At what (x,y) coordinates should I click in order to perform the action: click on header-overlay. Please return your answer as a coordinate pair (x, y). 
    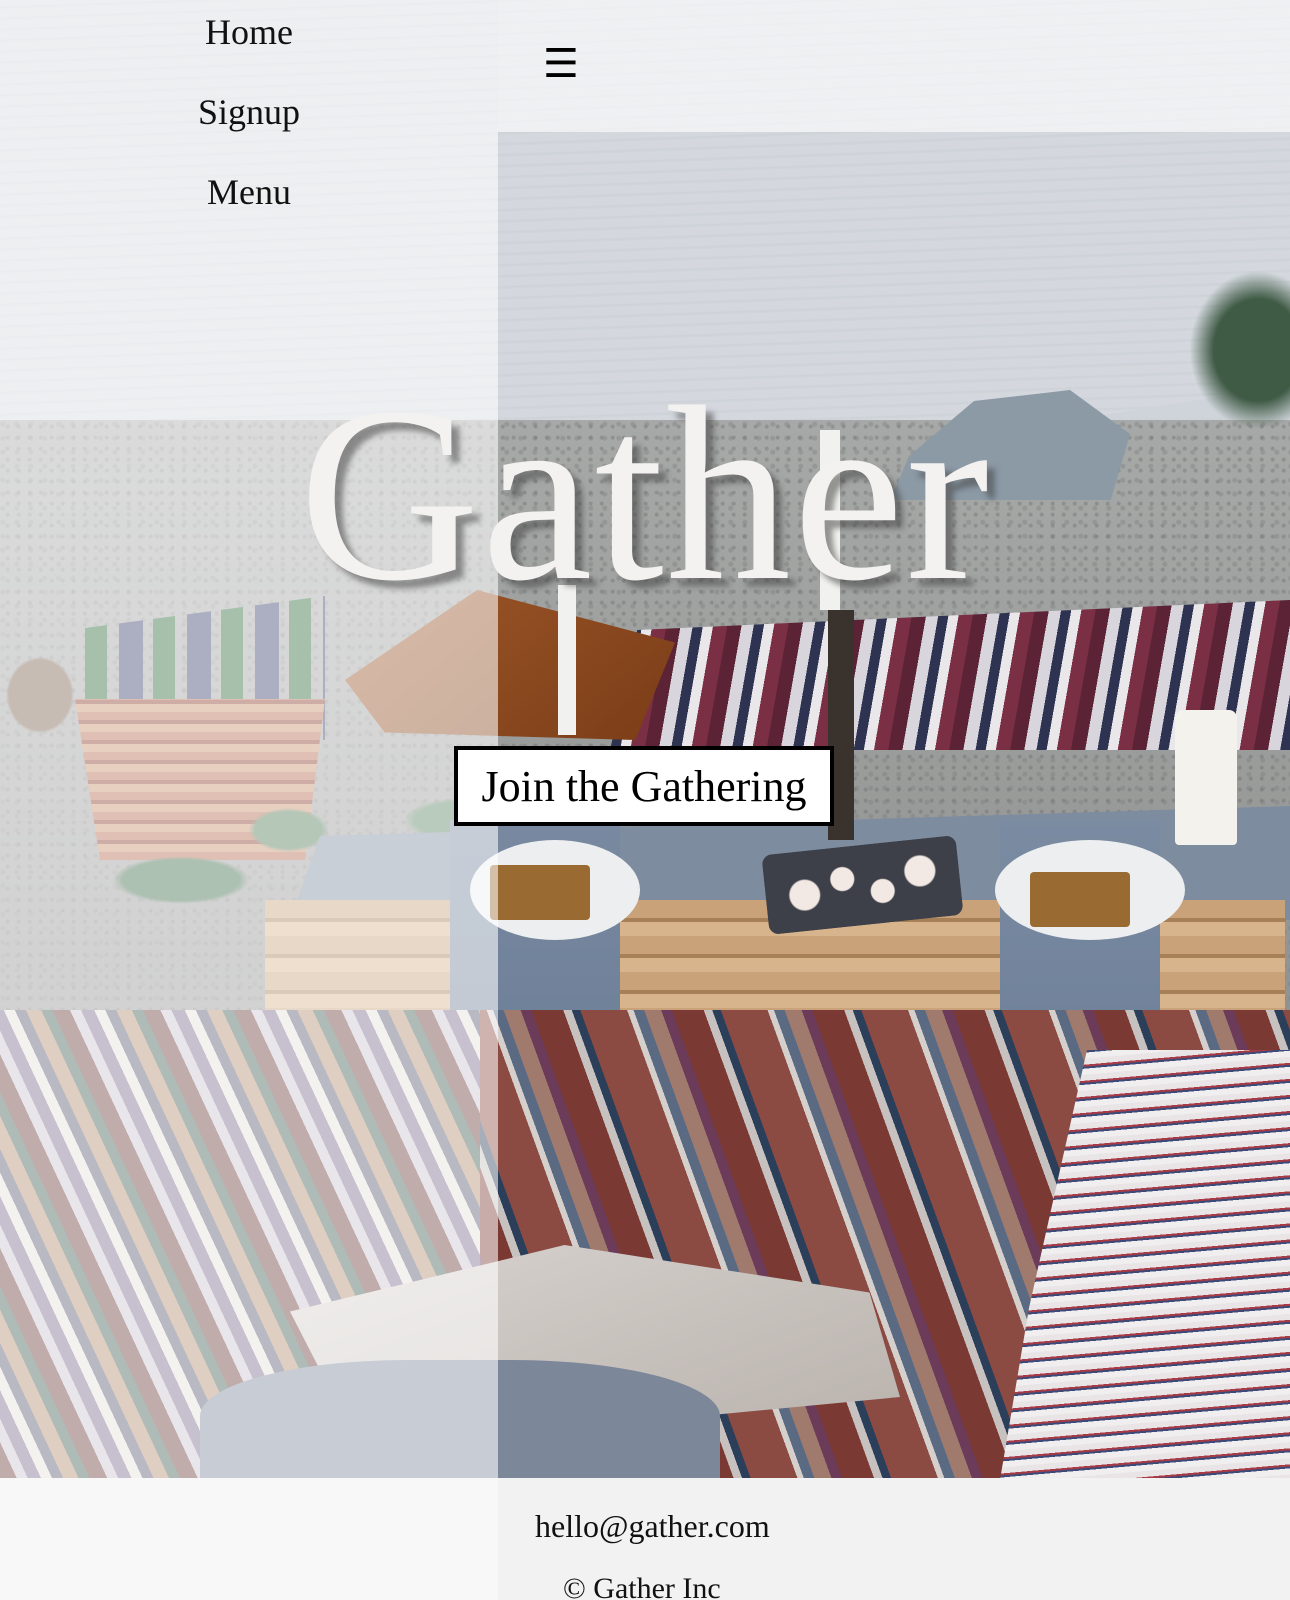
    Looking at the image, I should click on (894, 66).